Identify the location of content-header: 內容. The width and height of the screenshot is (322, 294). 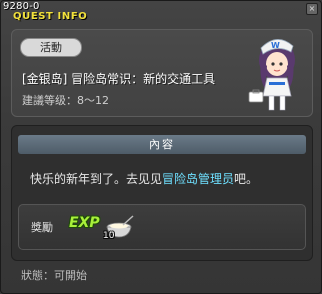
(162, 144).